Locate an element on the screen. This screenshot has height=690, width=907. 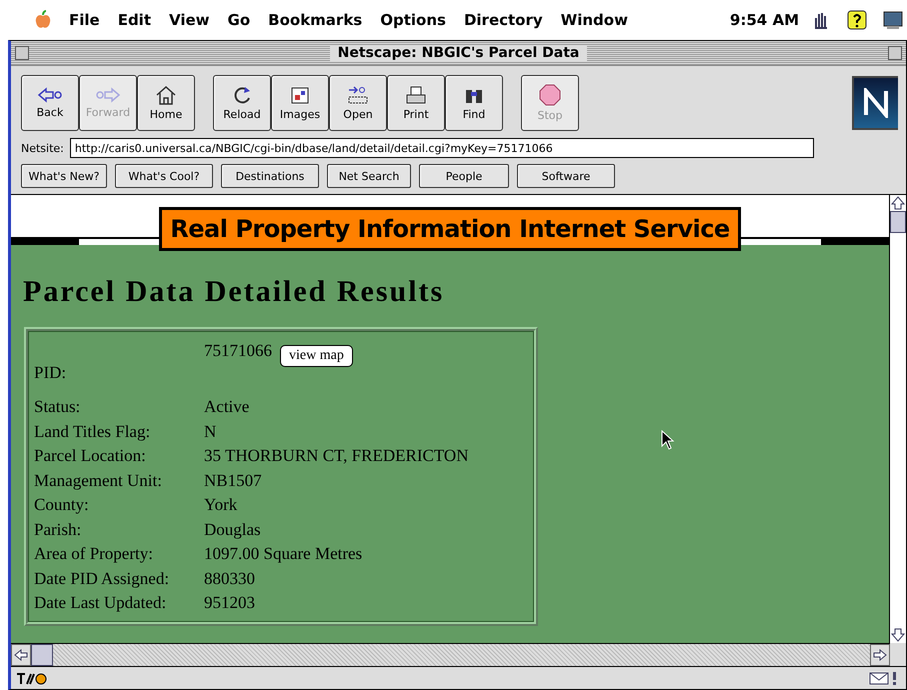
right-arrow-icon is located at coordinates (108, 95).